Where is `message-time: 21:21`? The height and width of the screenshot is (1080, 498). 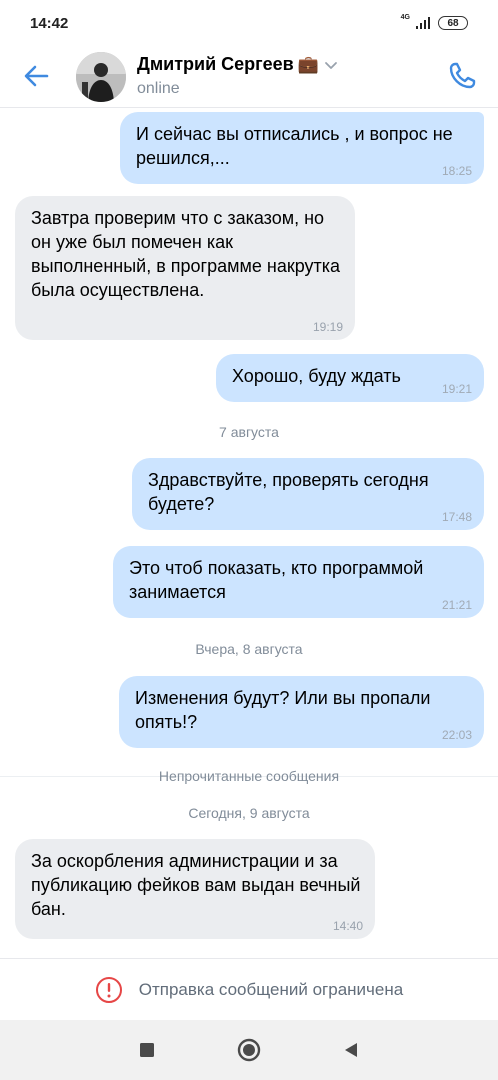 message-time: 21:21 is located at coordinates (456, 605).